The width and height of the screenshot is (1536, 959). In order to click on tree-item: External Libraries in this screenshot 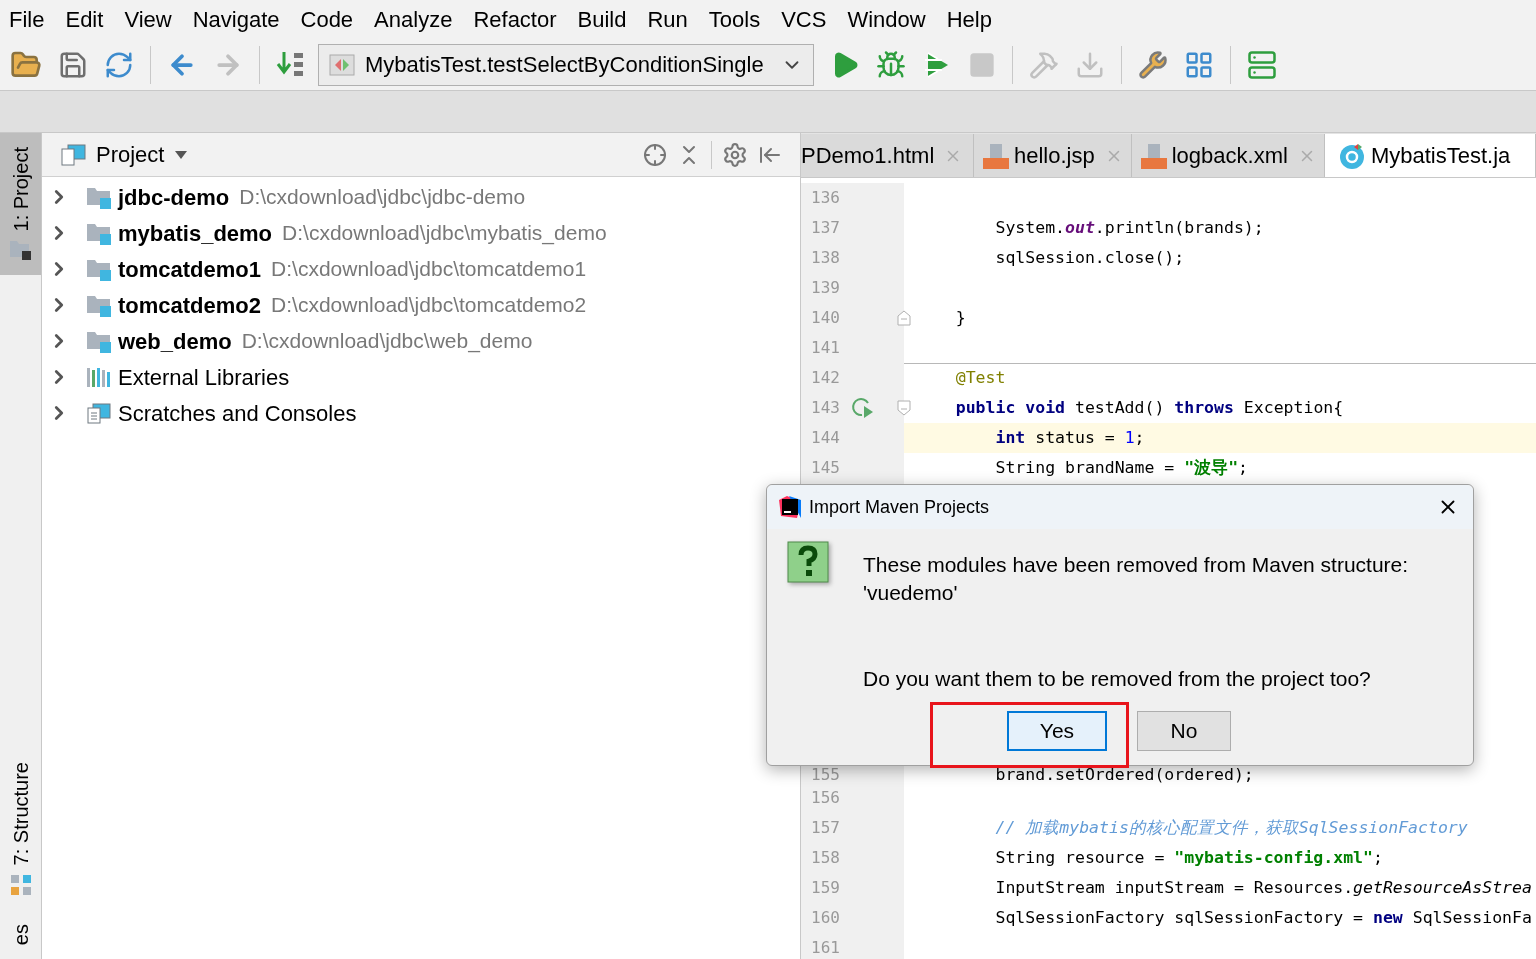, I will do `click(421, 377)`.